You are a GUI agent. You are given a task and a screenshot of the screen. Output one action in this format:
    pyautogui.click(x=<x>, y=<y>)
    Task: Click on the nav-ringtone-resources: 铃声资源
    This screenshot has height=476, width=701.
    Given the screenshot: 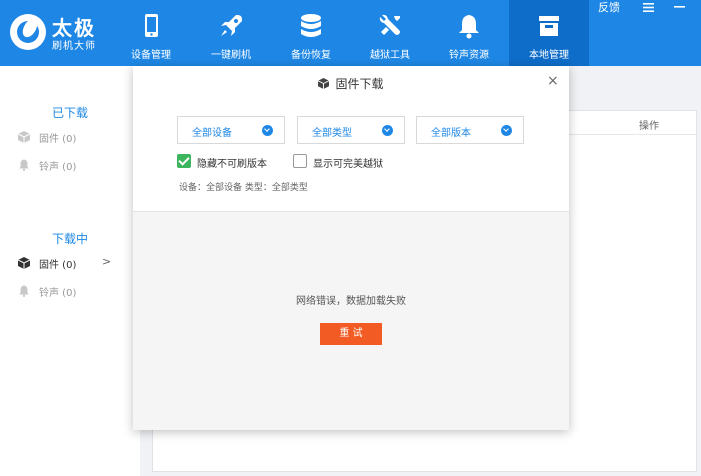 What is the action you would take?
    pyautogui.click(x=469, y=33)
    